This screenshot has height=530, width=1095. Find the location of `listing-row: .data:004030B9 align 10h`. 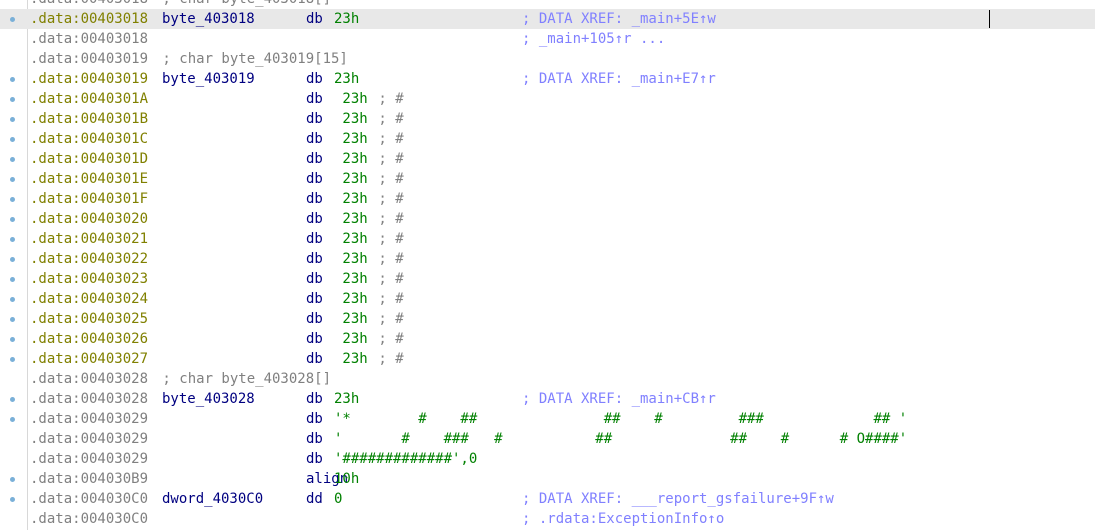

listing-row: .data:004030B9 align 10h is located at coordinates (547, 479).